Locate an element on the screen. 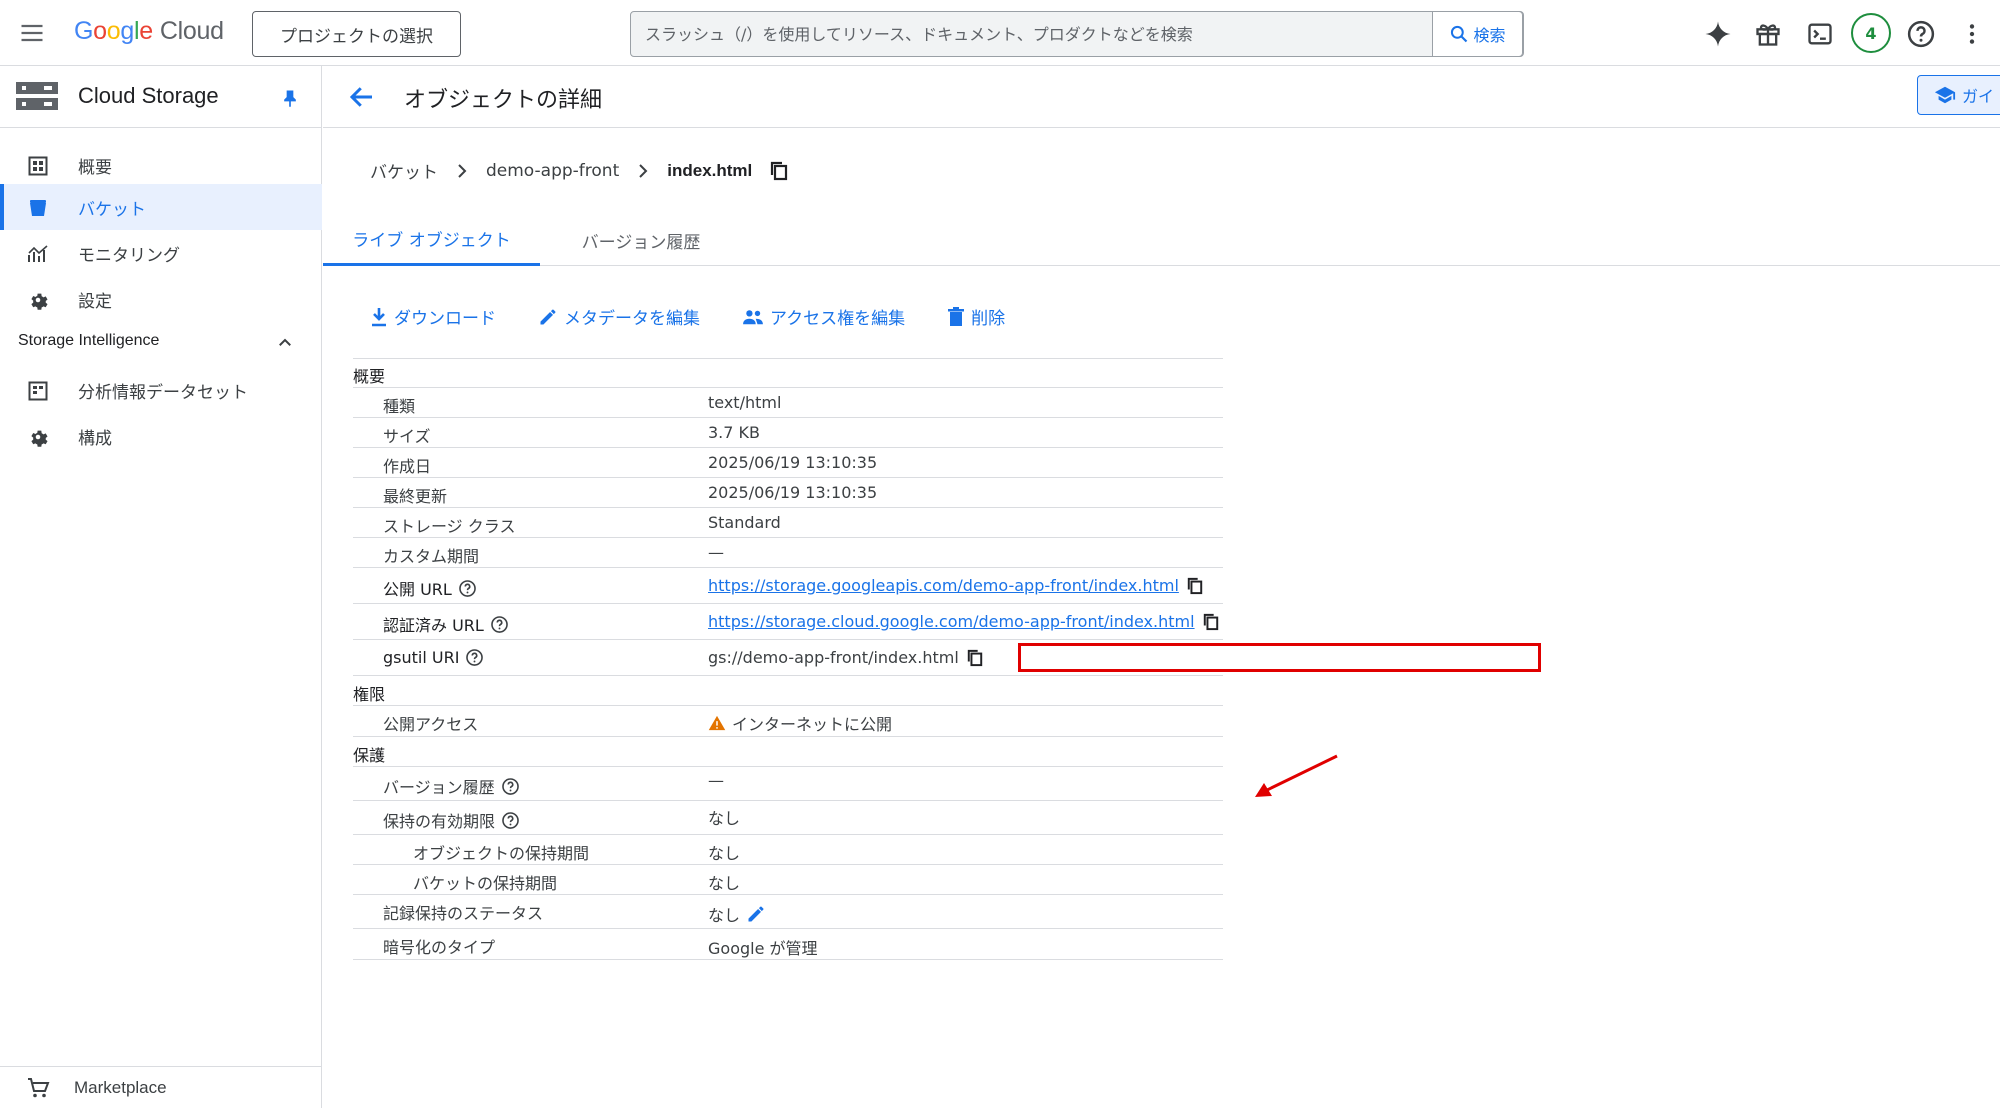 The height and width of the screenshot is (1108, 2000). sidebar-item-insights-datasets: 分析情報データセット is located at coordinates (161, 390).